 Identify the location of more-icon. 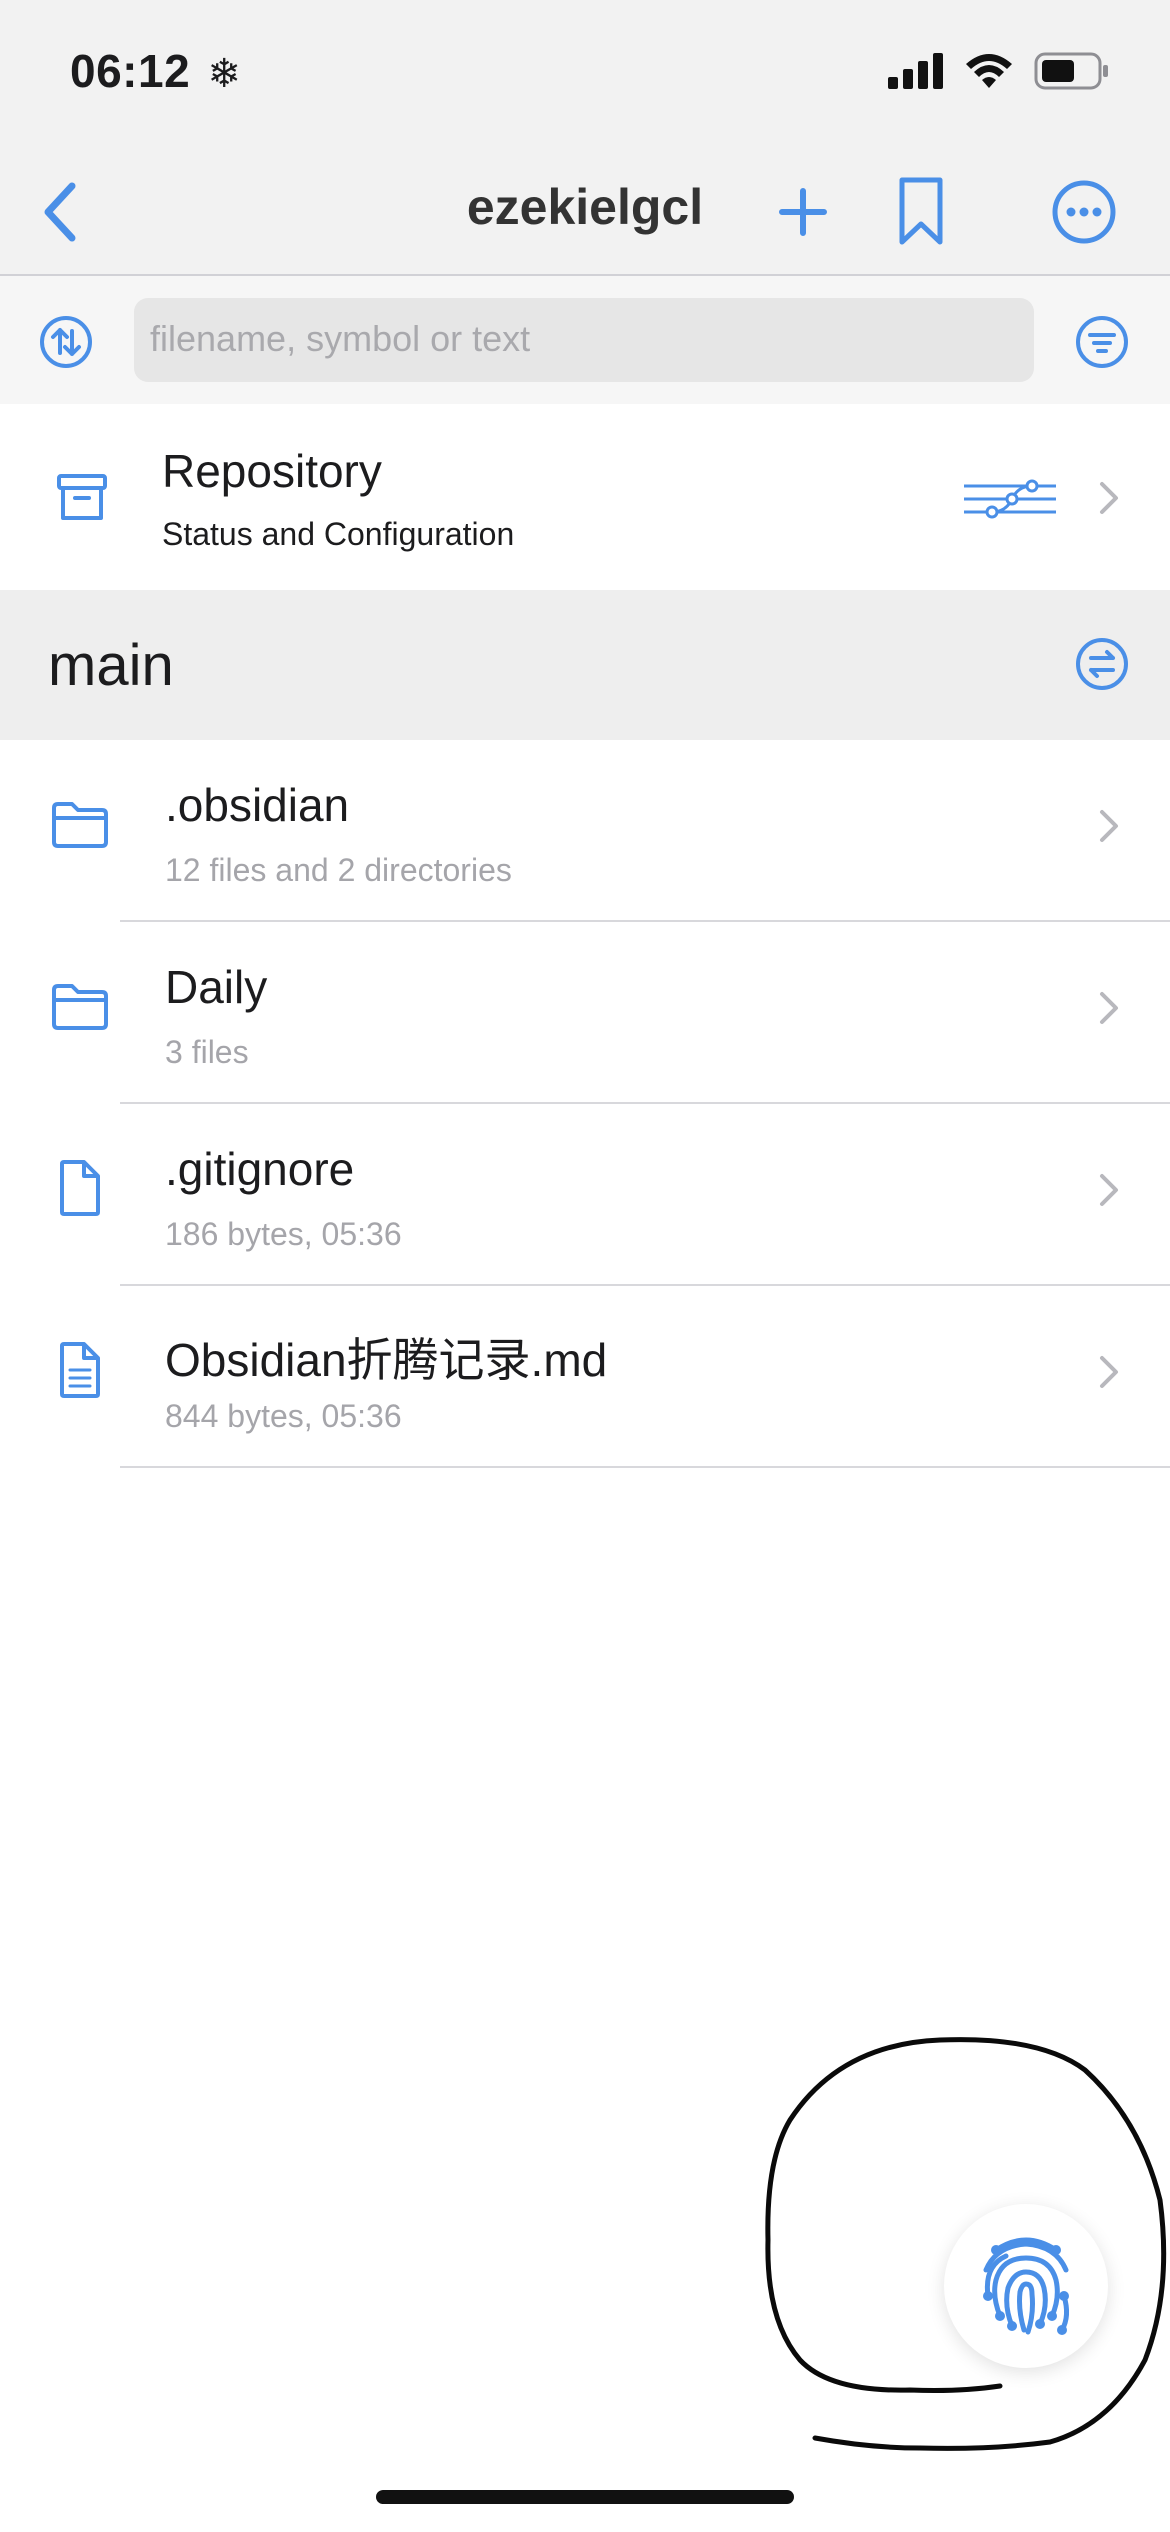
(1084, 212).